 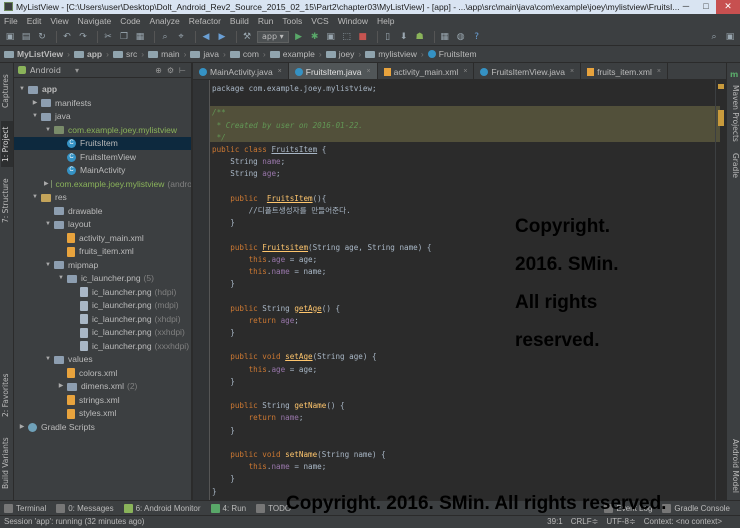 I want to click on tree-item: ▼ ic_launcher.png (5), so click(x=102, y=278).